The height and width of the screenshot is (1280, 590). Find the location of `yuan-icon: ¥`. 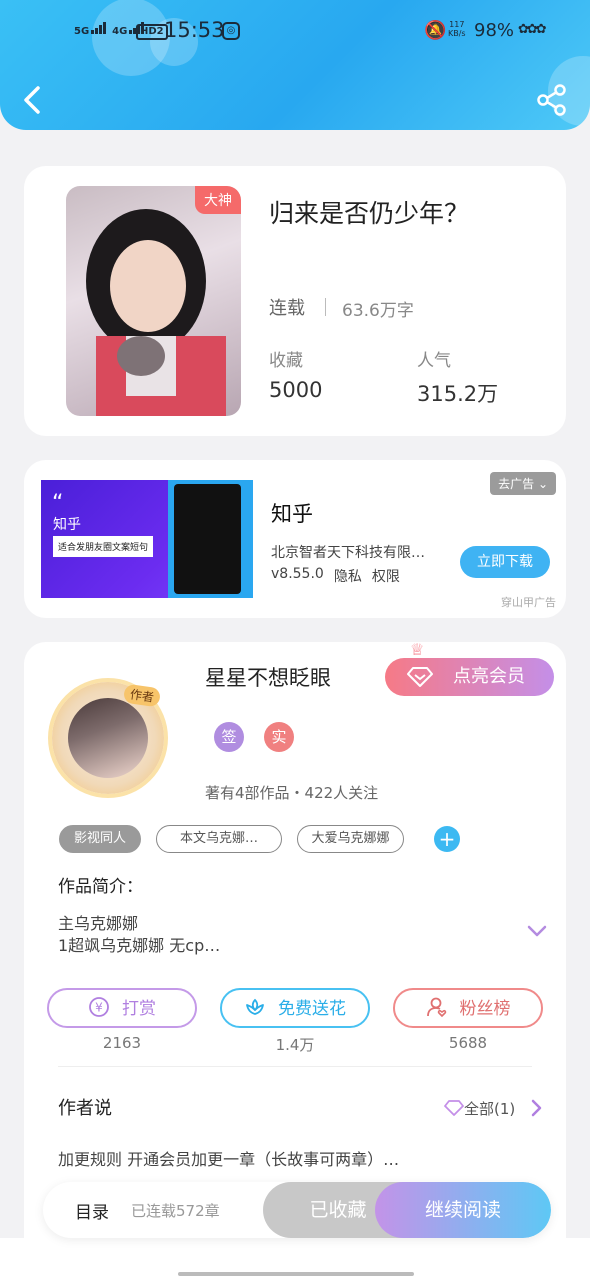

yuan-icon: ¥ is located at coordinates (99, 1007).